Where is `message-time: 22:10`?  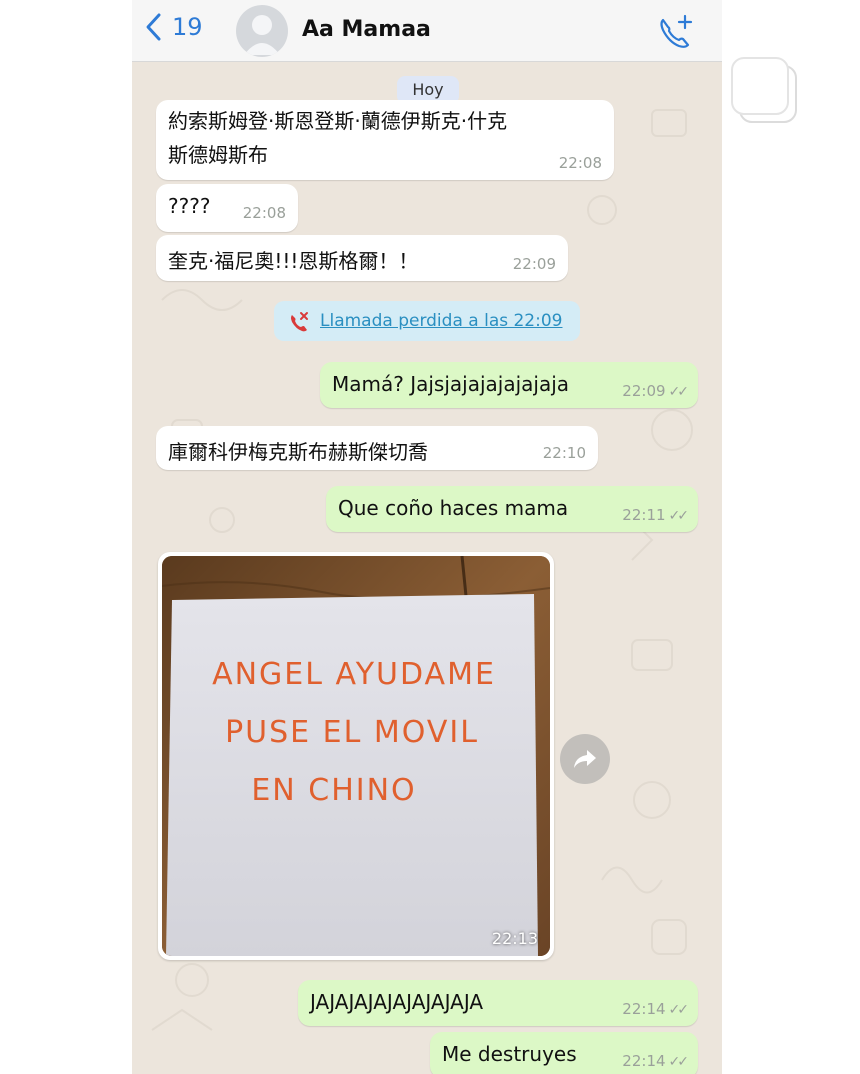
message-time: 22:10 is located at coordinates (564, 453).